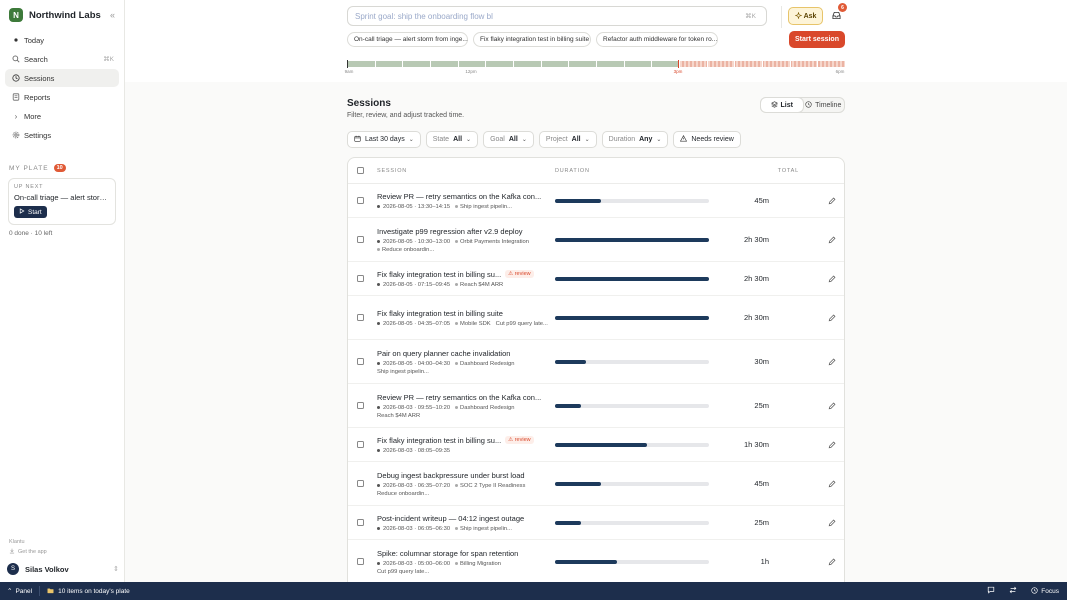 This screenshot has height=600, width=1067. Describe the element at coordinates (632, 239) in the screenshot. I see `duration-bar-fill` at that location.